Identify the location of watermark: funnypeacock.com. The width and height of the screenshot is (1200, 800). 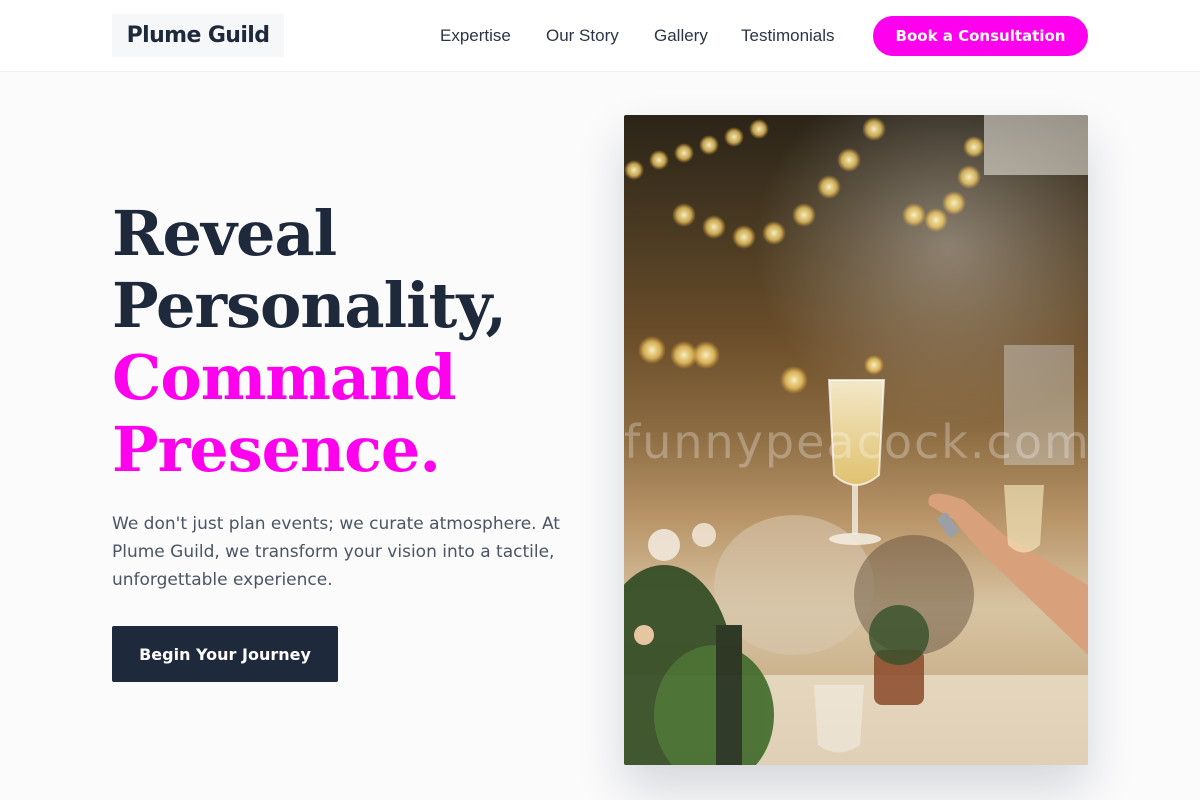
(856, 442).